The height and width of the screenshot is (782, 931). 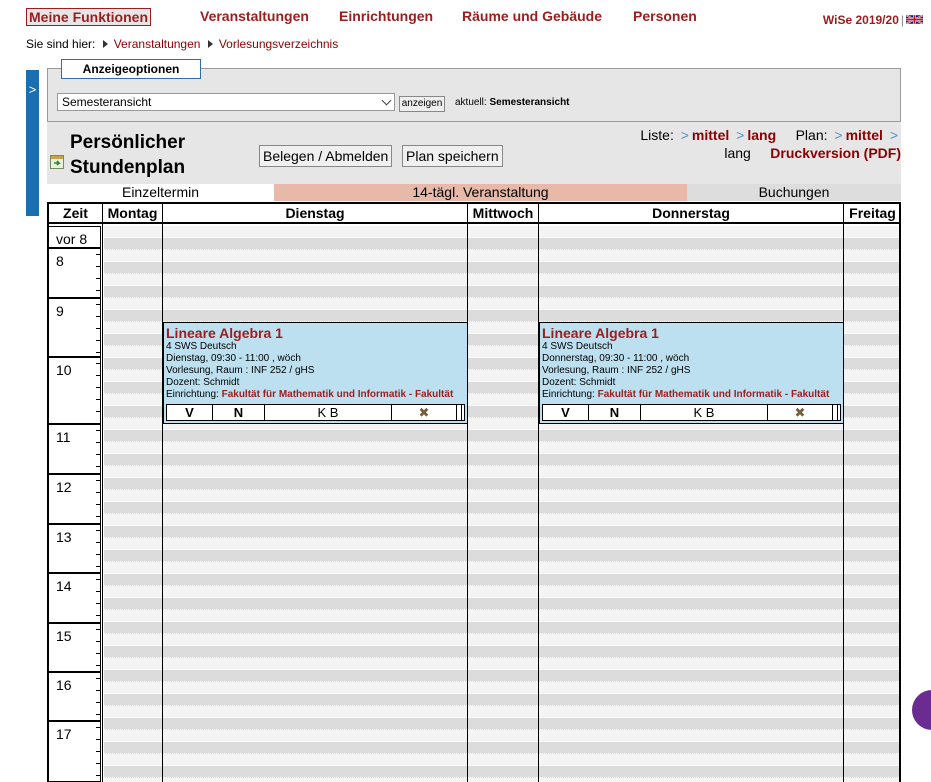 I want to click on column-divider, so click(x=467, y=492).